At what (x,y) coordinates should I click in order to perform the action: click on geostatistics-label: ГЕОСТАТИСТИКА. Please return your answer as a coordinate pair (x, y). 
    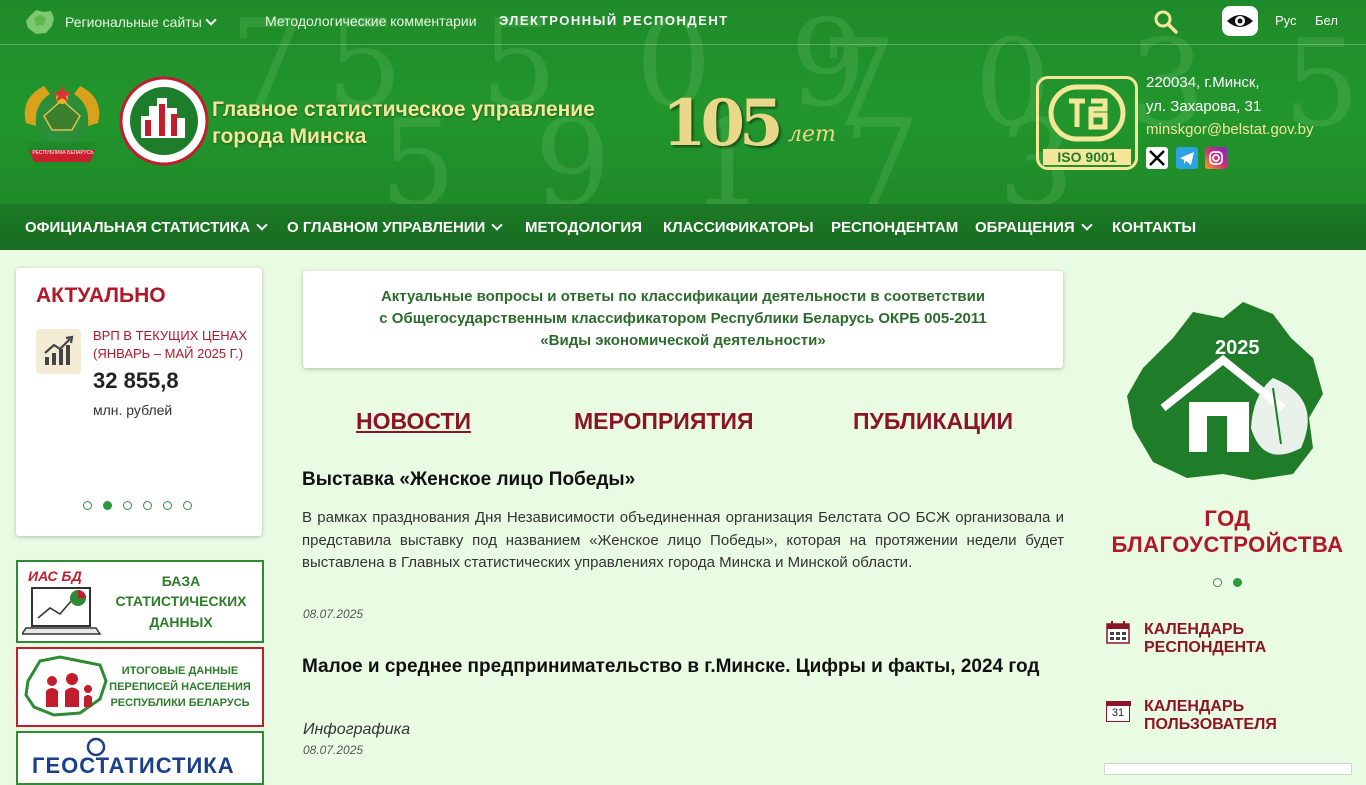
    Looking at the image, I should click on (133, 765).